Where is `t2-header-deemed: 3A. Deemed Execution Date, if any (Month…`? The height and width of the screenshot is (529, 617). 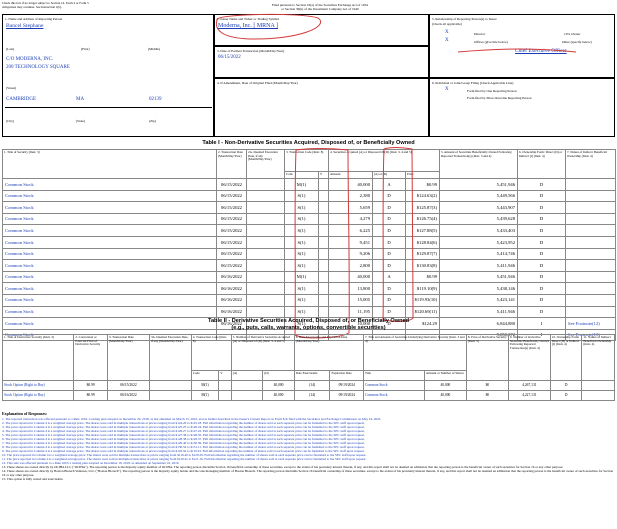
t2-header-deemed: 3A. Deemed Execution Date, if any (Month… is located at coordinates (170, 357).